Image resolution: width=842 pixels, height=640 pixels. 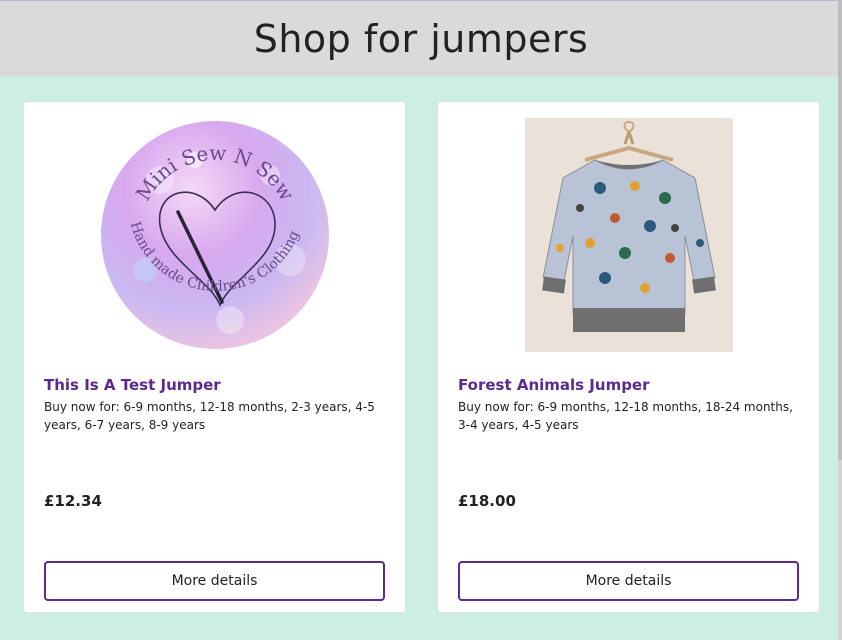 I want to click on product-price: £18.00, so click(x=487, y=501).